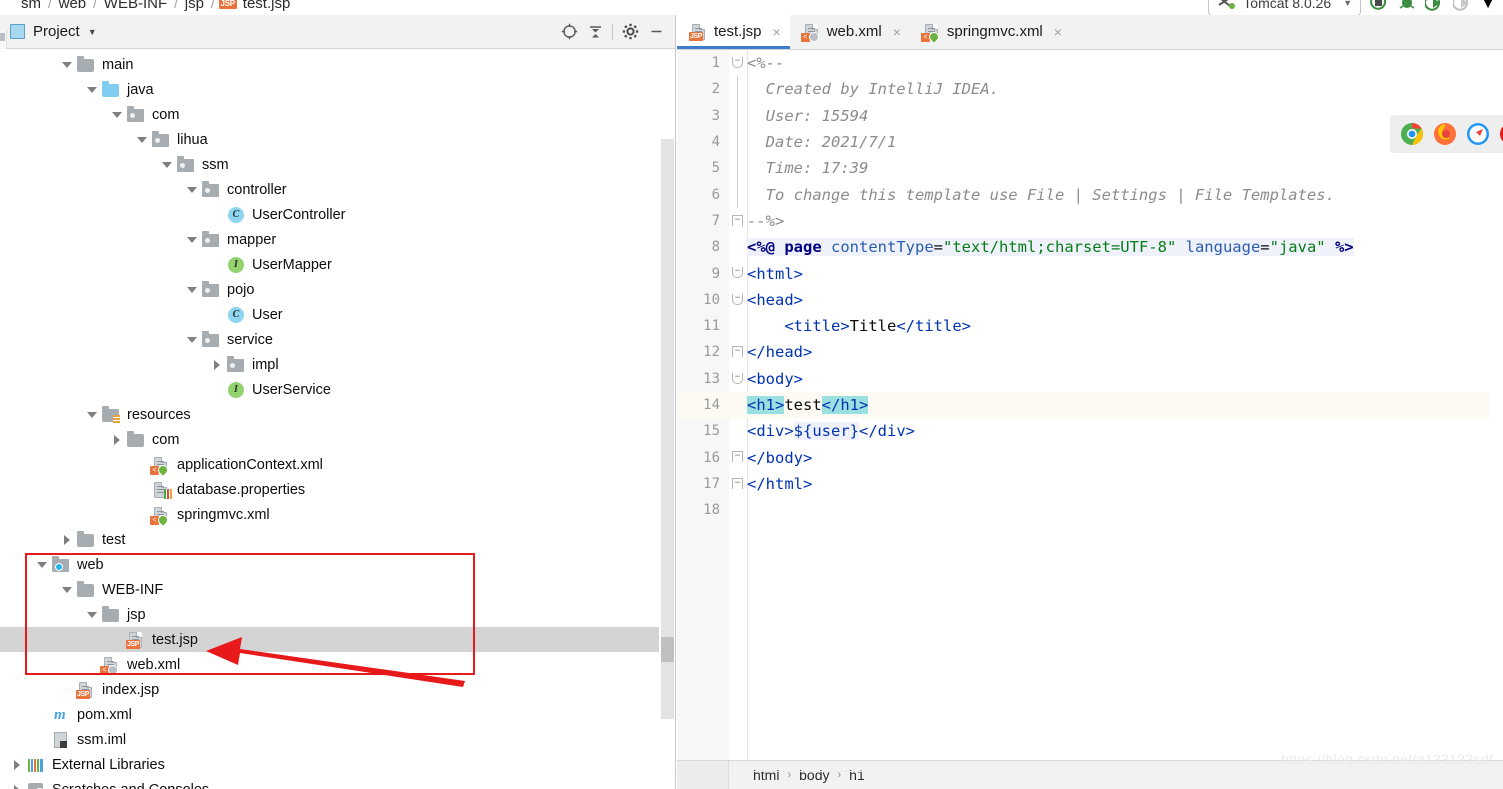  Describe the element at coordinates (337, 414) in the screenshot. I see `tree-row: resources` at that location.